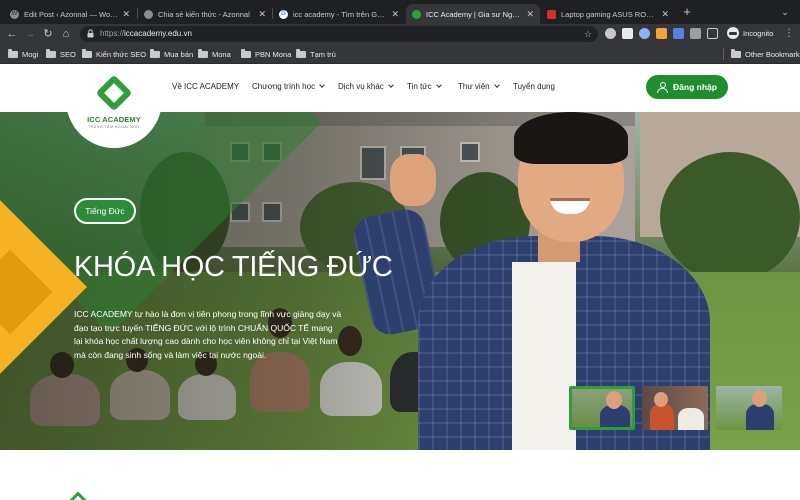 Image resolution: width=800 pixels, height=500 pixels. I want to click on tab-1: Chia sẻ kiến thức - Azonnal ✕, so click(205, 14).